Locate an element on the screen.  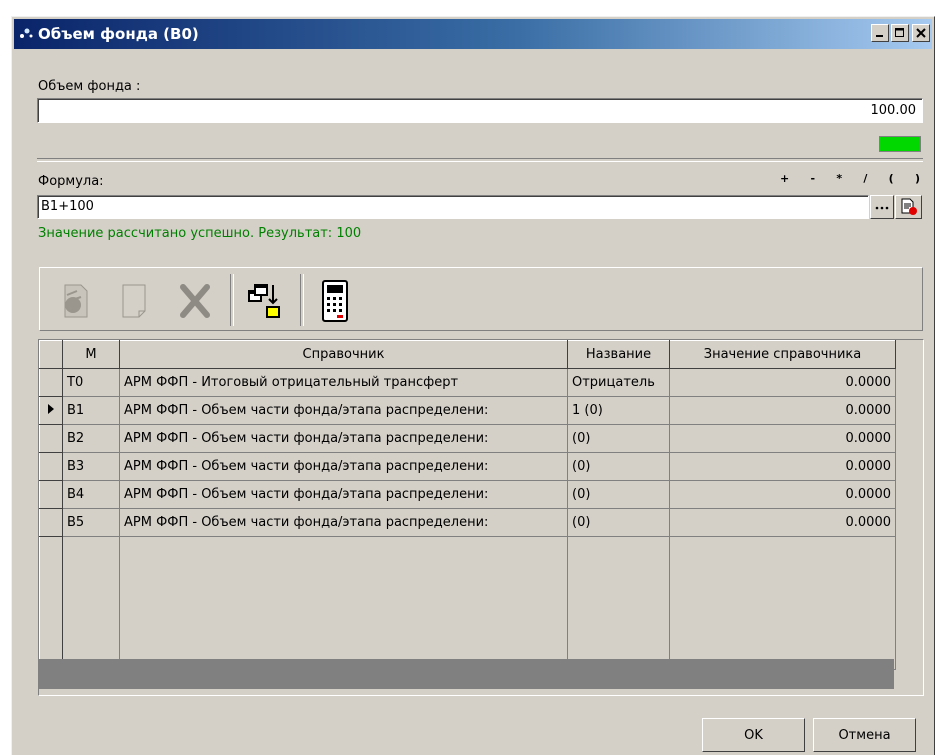
close-button is located at coordinates (921, 33).